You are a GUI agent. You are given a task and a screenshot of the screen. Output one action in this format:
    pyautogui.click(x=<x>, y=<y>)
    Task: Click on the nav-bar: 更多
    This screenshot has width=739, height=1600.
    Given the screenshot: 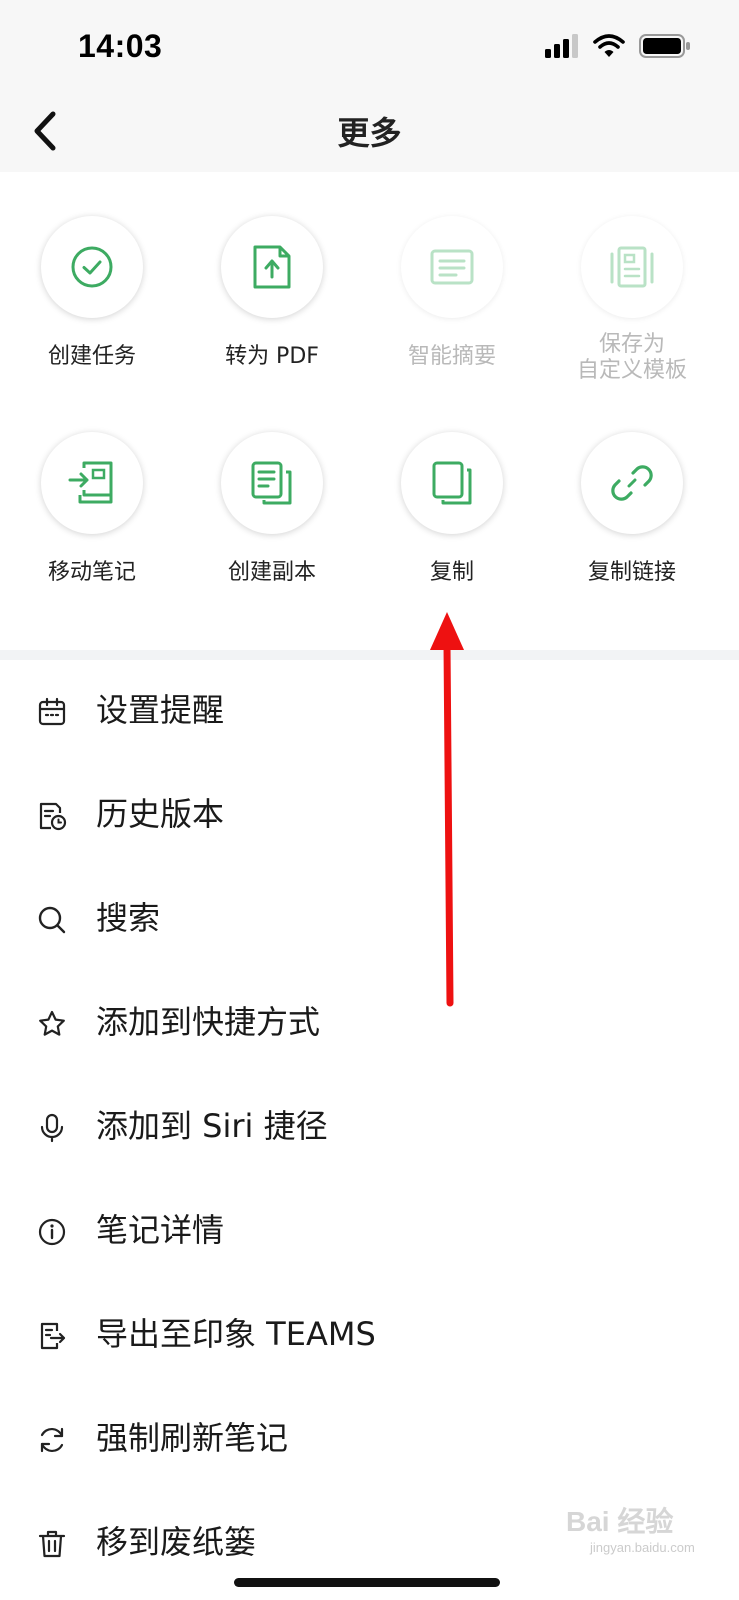 What is the action you would take?
    pyautogui.click(x=369, y=131)
    